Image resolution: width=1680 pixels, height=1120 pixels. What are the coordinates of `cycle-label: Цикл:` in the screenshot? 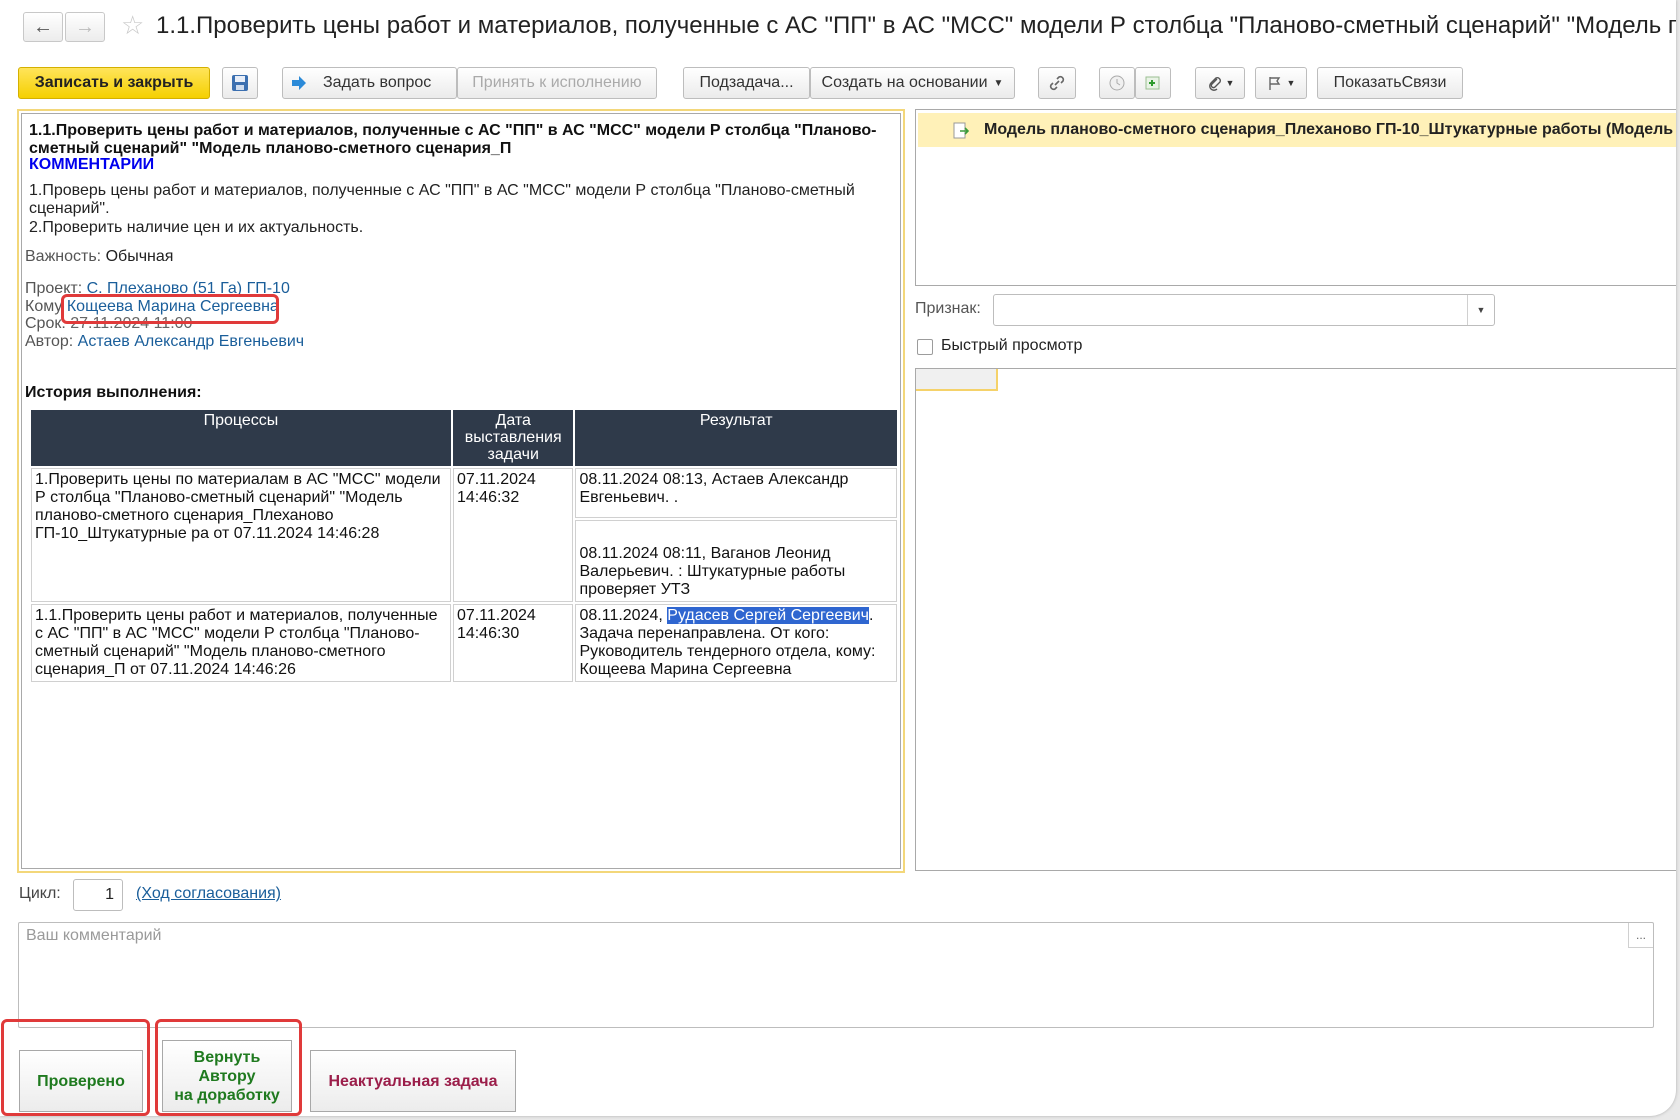 It's located at (40, 893).